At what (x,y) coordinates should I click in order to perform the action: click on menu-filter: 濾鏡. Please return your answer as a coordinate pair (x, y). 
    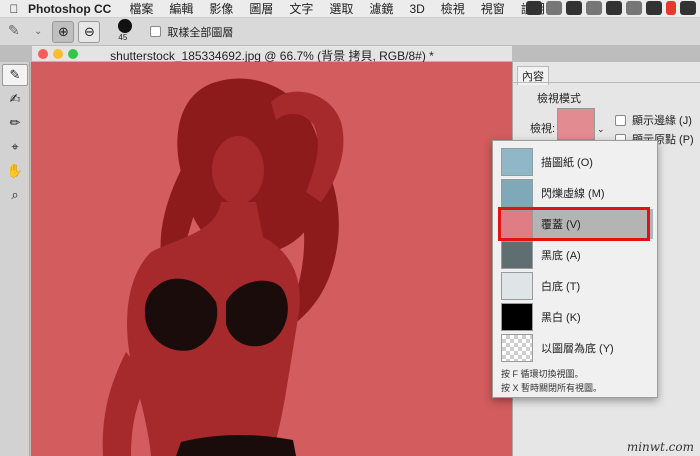
    Looking at the image, I should click on (381, 8).